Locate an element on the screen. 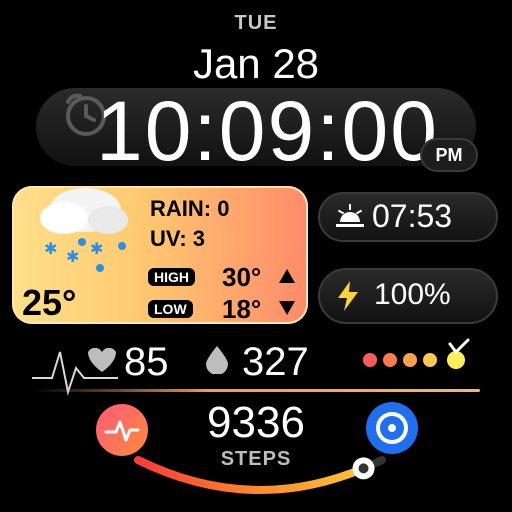 This screenshot has width=512, height=512. water-drop-icon is located at coordinates (217, 360).